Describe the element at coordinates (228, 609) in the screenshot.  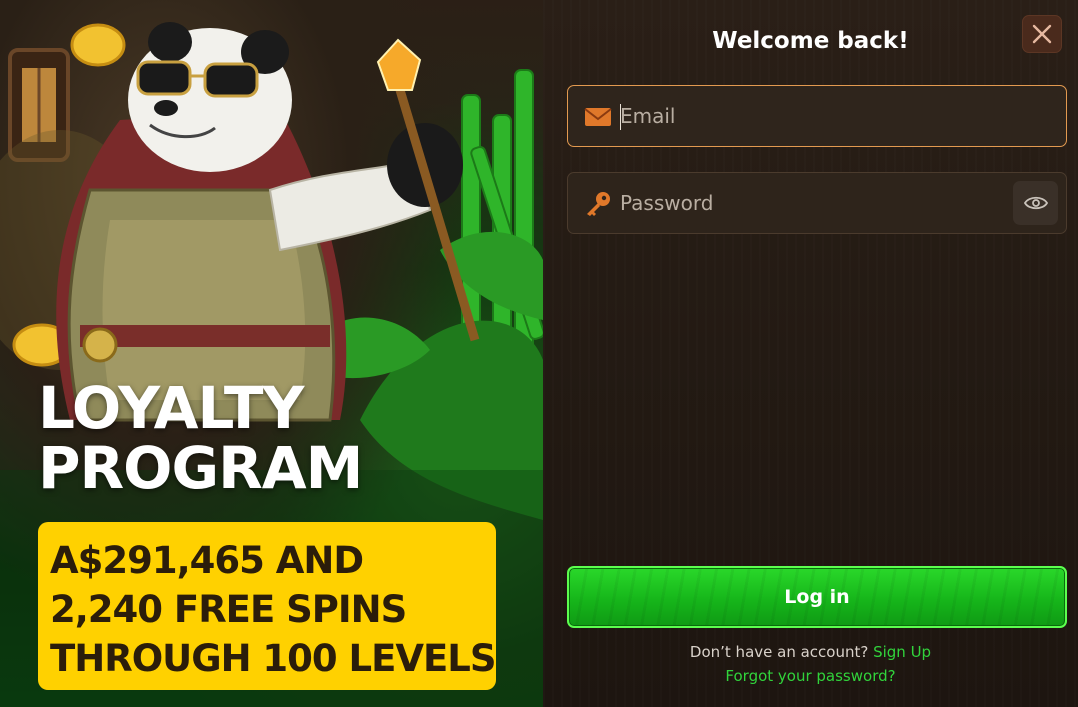
I see `promo-offer-line2: 2,240 FREE SPINS` at that location.